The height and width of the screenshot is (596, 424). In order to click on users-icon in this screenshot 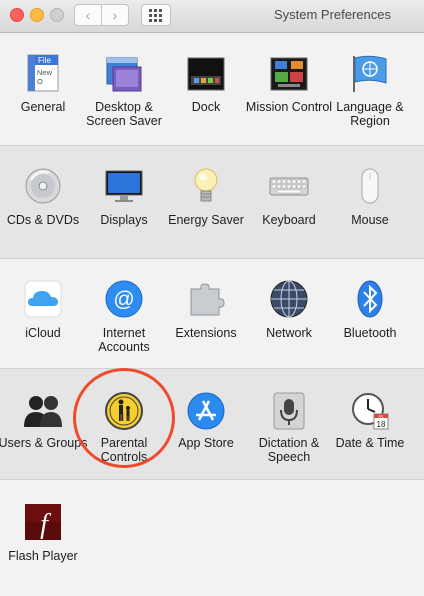, I will do `click(43, 411)`.